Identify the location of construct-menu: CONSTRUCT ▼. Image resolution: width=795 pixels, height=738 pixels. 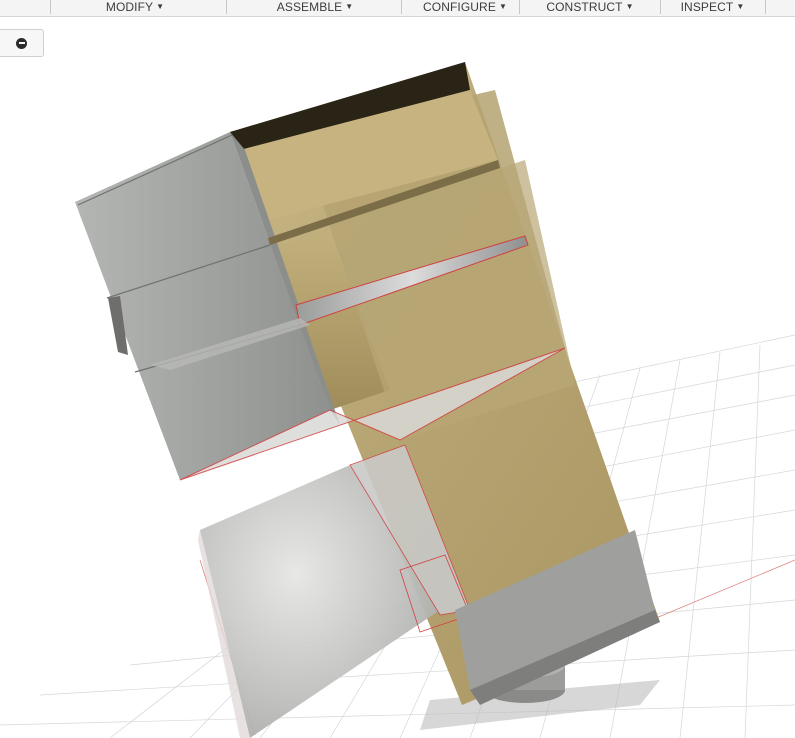
(590, 7).